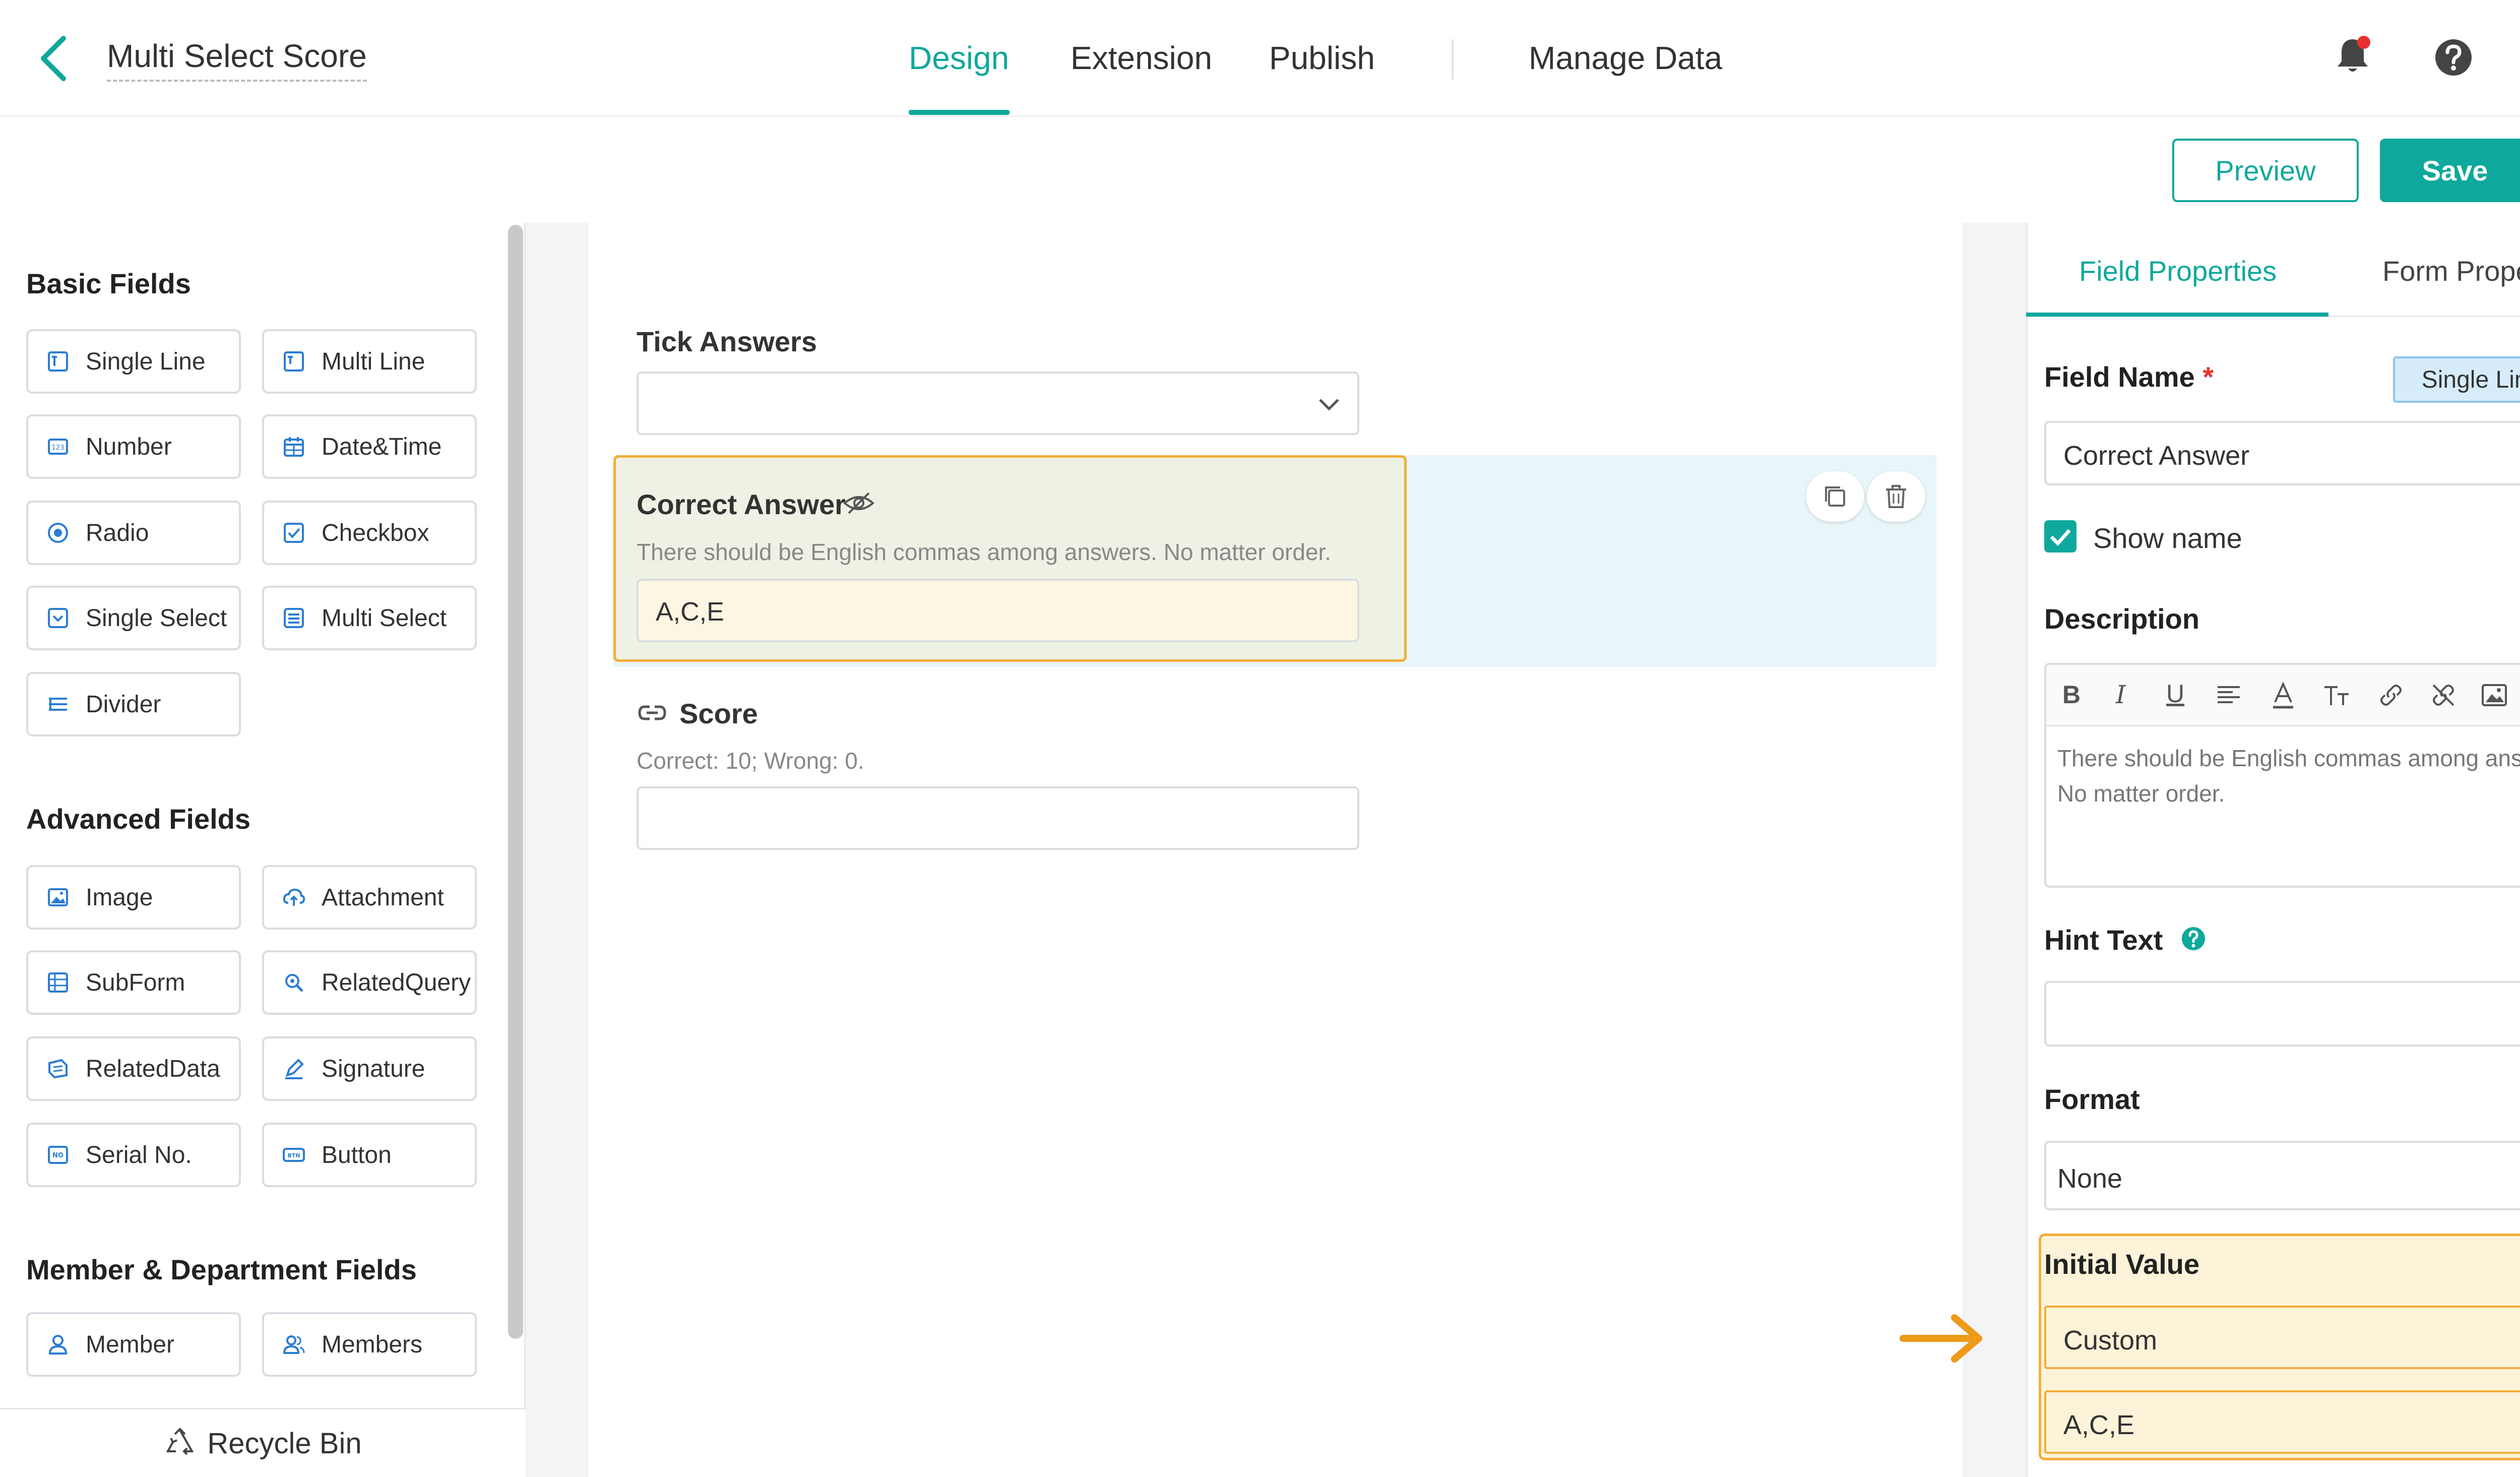  I want to click on top-nav-bar, so click(1260, 58).